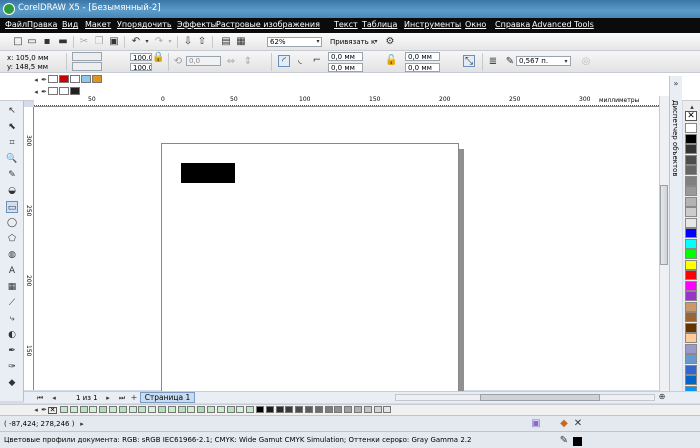 The height and width of the screenshot is (448, 700). I want to click on scale-height-field: 100,0, so click(141, 67).